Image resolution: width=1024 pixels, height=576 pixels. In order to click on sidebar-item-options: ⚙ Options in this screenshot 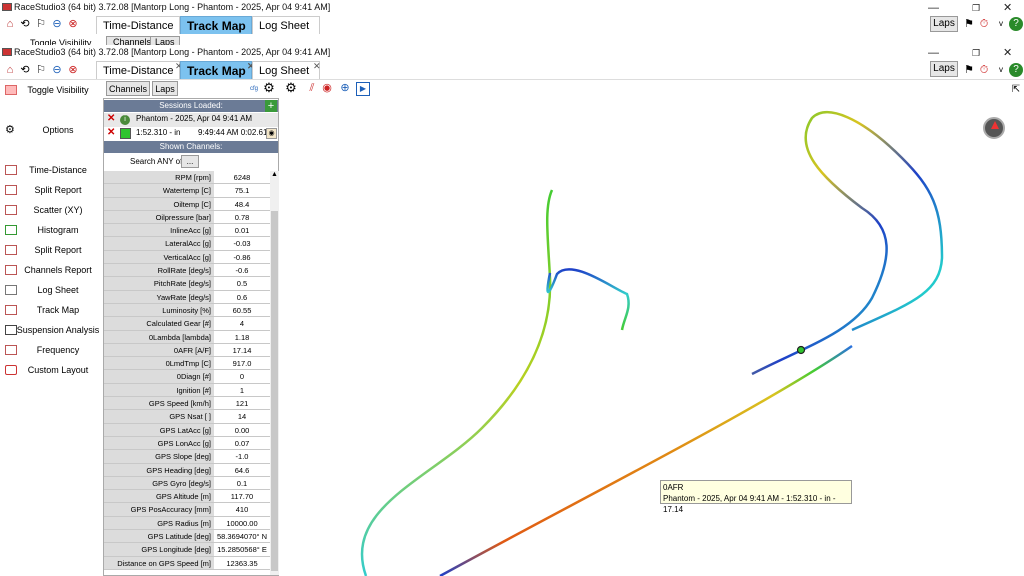, I will do `click(50, 130)`.